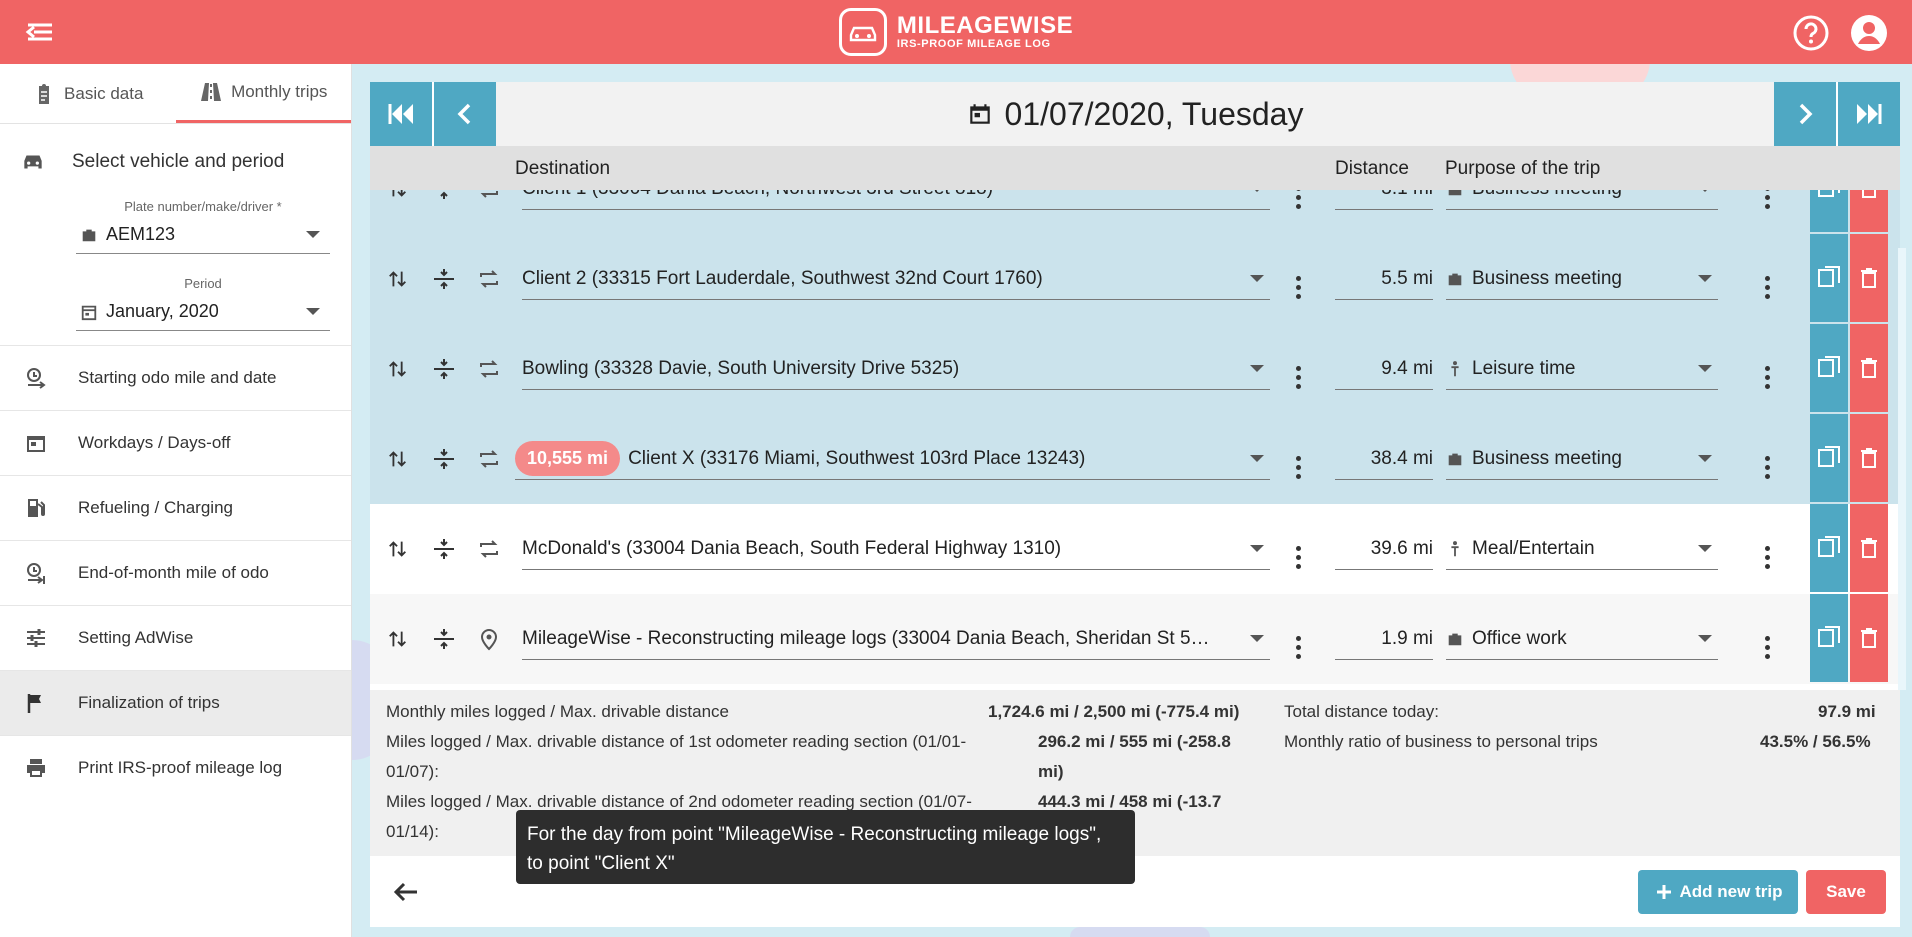 This screenshot has height=937, width=1912. Describe the element at coordinates (175, 702) in the screenshot. I see `sidebar-item-finalization: Finalization of trips` at that location.